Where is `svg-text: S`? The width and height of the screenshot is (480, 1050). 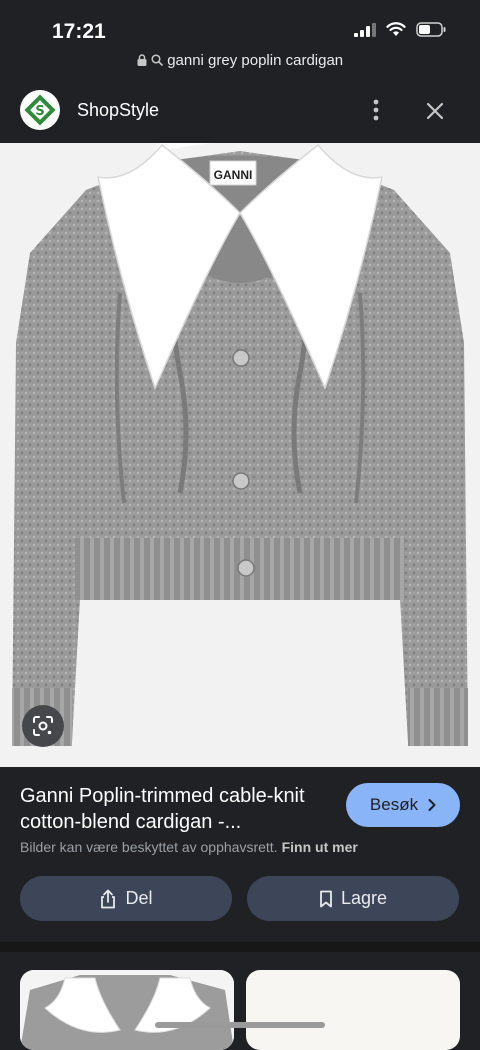 svg-text: S is located at coordinates (39, 111).